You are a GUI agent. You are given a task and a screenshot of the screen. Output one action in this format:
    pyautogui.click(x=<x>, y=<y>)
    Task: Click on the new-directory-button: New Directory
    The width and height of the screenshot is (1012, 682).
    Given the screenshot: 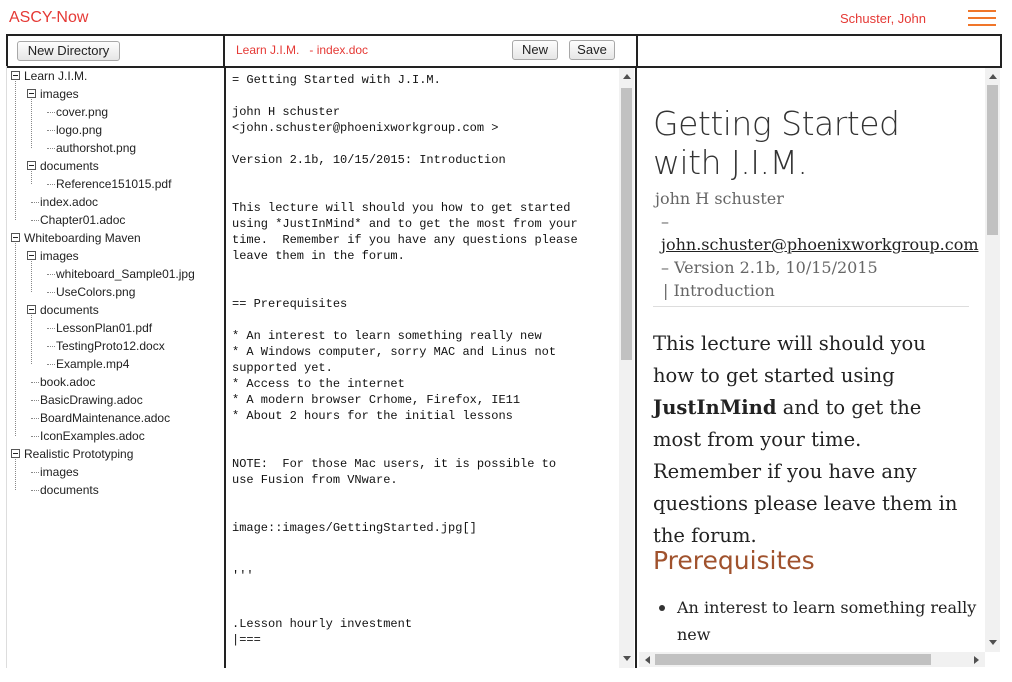 What is the action you would take?
    pyautogui.click(x=68, y=51)
    